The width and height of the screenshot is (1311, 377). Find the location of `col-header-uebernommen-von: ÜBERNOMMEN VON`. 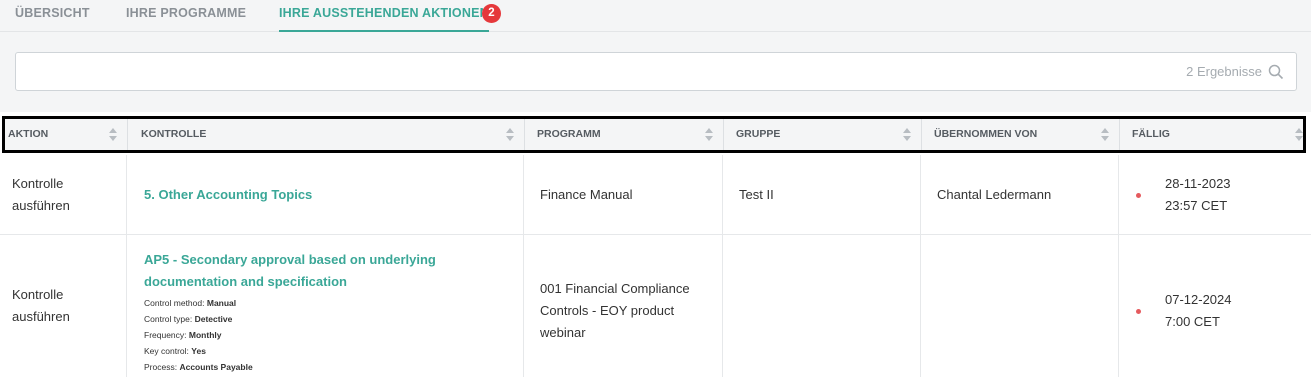

col-header-uebernommen-von: ÜBERNOMMEN VON is located at coordinates (1021, 134).